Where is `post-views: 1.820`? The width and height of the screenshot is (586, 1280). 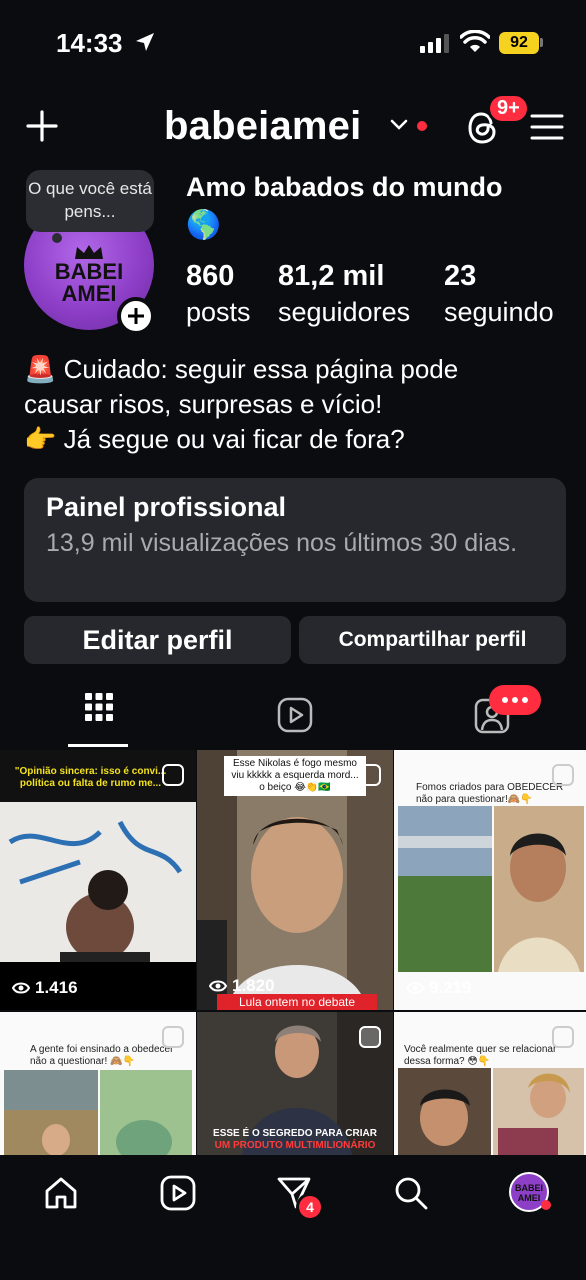 post-views: 1.820 is located at coordinates (242, 986).